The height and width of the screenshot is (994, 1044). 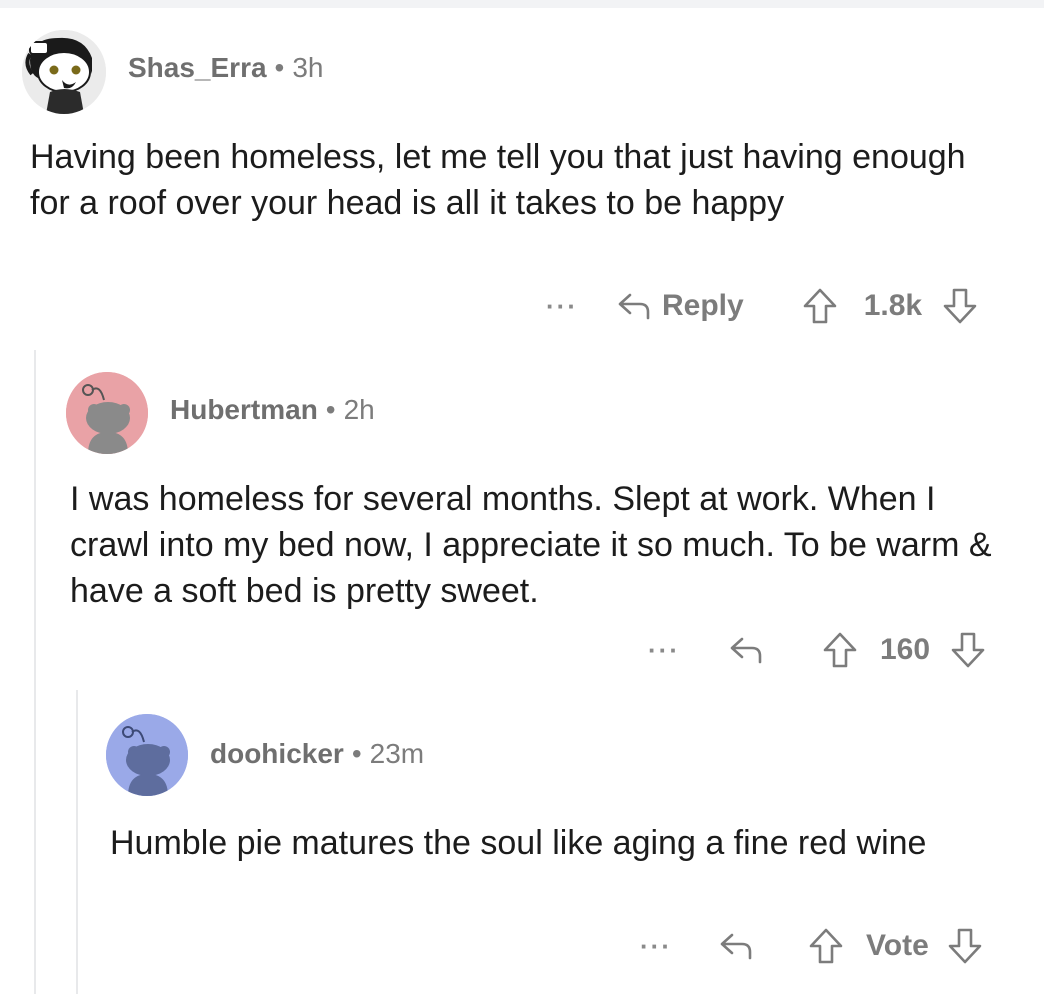 I want to click on vote-count: 160, so click(x=905, y=649).